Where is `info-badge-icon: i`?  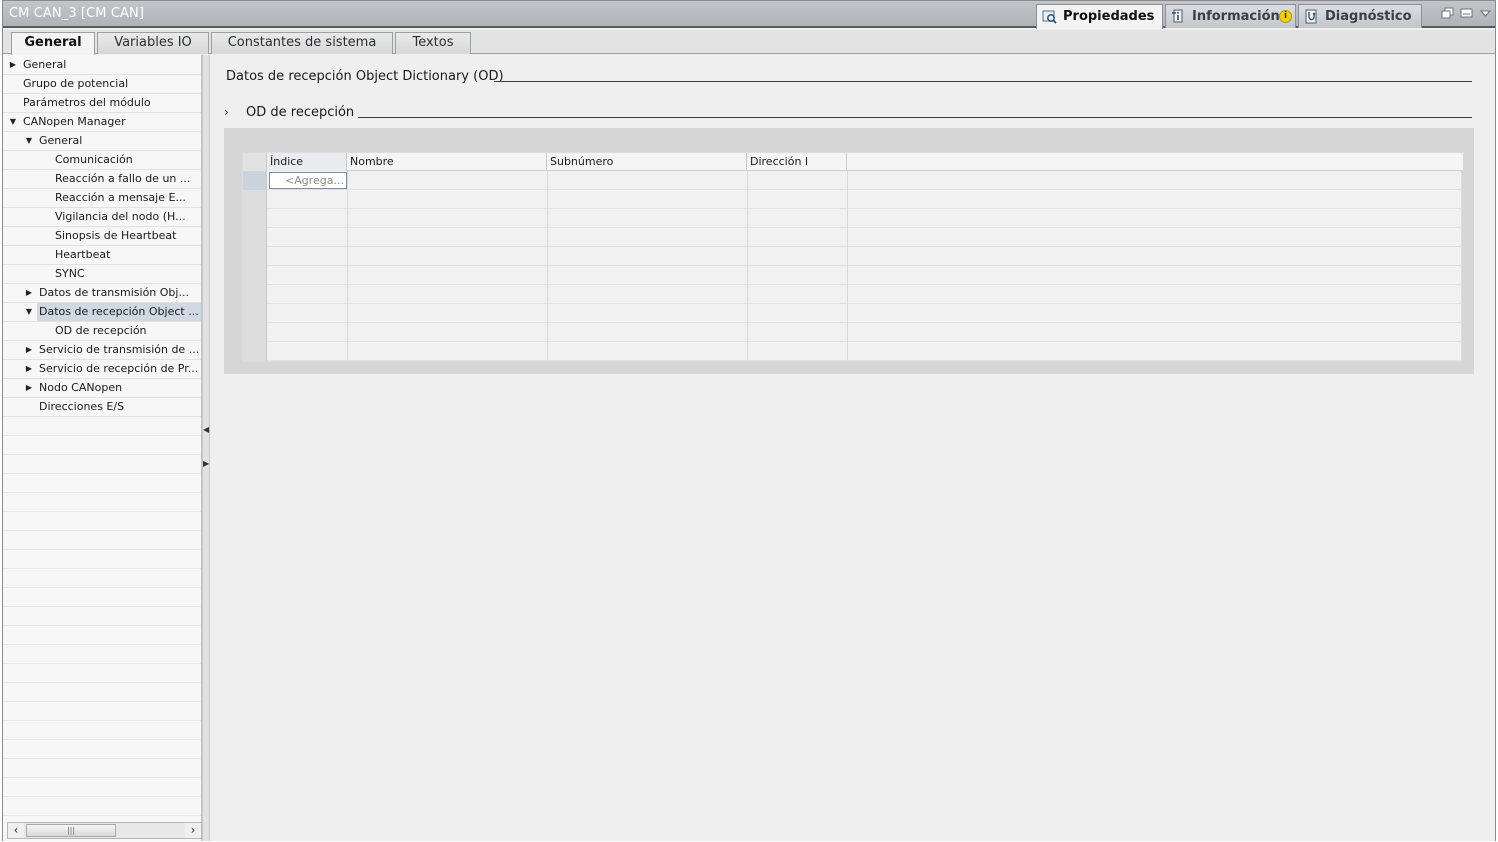 info-badge-icon: i is located at coordinates (1285, 16).